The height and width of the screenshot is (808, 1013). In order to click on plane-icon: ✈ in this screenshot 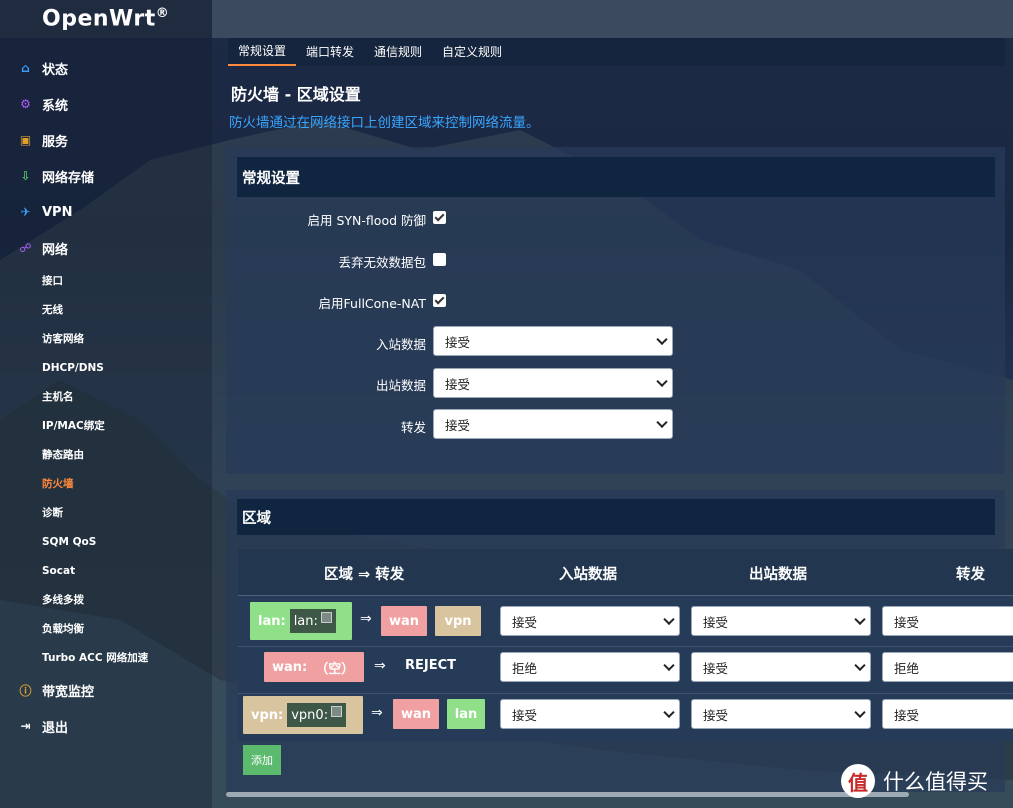, I will do `click(25, 212)`.